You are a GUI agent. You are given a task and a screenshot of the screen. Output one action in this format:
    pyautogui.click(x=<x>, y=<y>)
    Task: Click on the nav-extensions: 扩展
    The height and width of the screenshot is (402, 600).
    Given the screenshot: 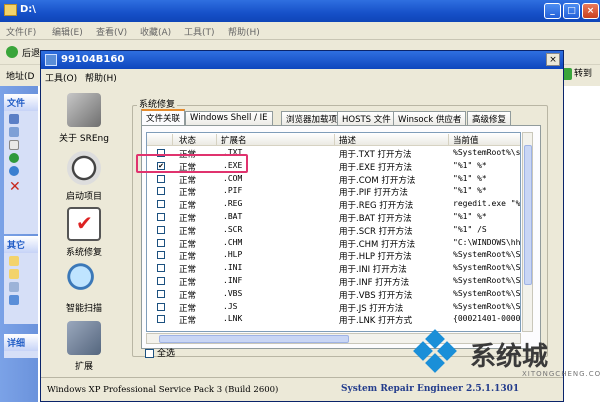 What is the action you would take?
    pyautogui.click(x=84, y=346)
    